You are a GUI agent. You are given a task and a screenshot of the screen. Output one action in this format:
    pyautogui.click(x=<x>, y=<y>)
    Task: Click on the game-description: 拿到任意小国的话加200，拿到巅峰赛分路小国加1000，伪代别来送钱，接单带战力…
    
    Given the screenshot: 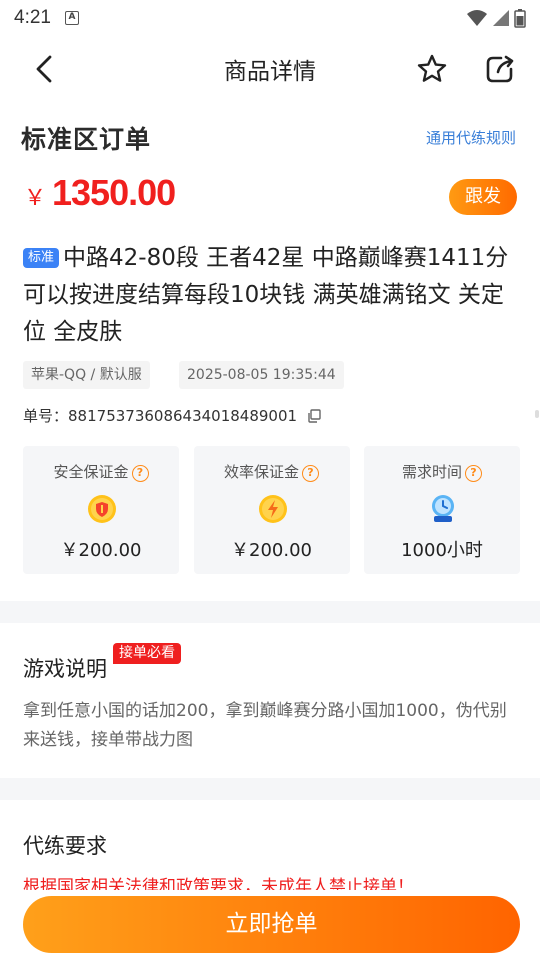 What is the action you would take?
    pyautogui.click(x=265, y=725)
    